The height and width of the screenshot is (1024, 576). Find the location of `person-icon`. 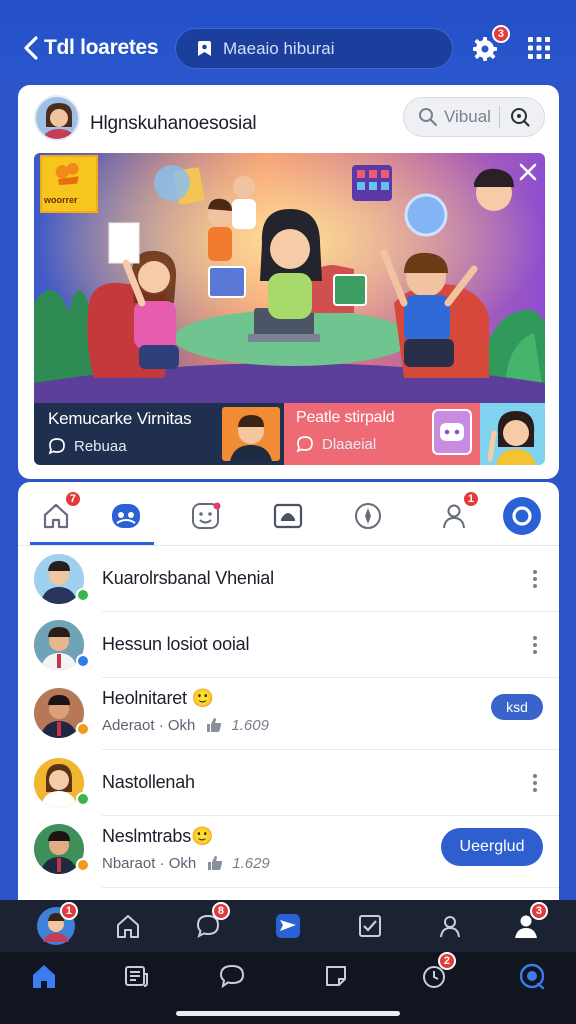

person-icon is located at coordinates (450, 927).